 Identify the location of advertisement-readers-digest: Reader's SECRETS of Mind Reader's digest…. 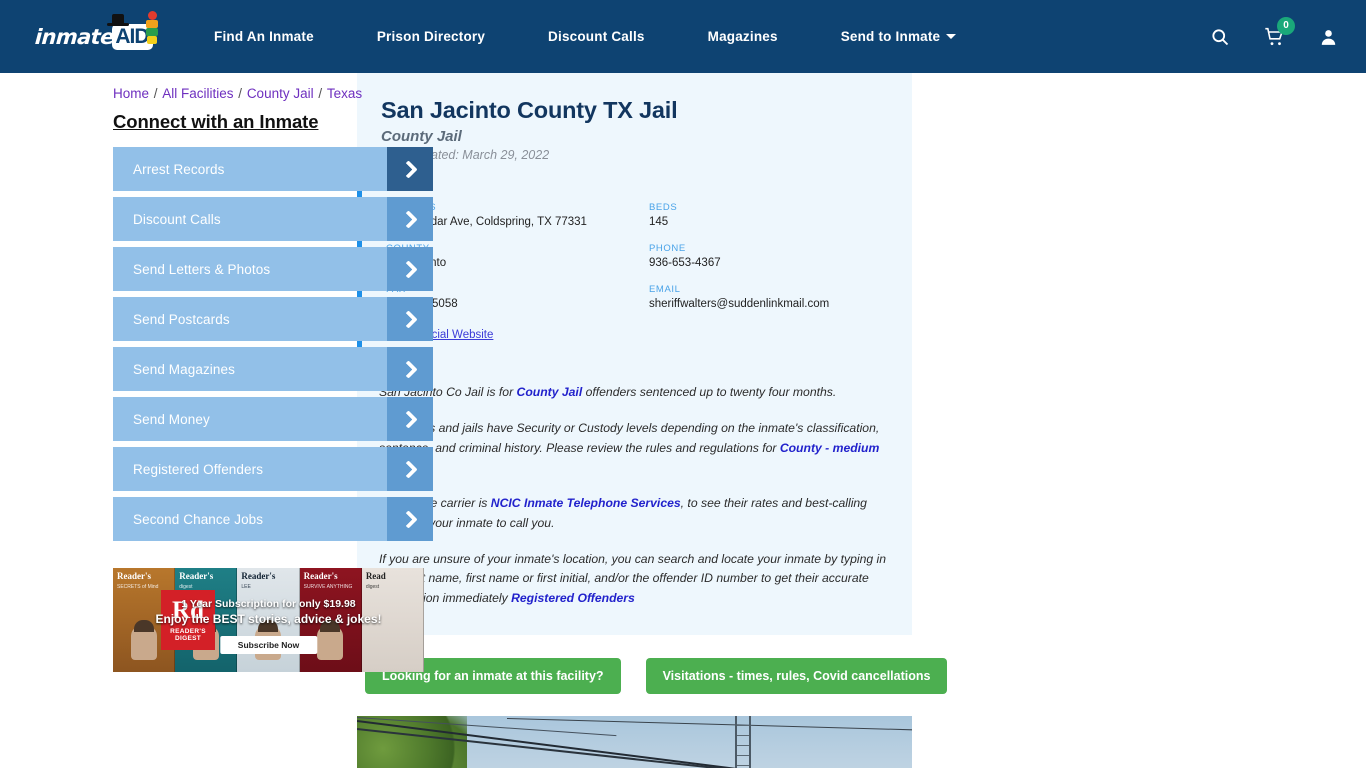
(268, 620).